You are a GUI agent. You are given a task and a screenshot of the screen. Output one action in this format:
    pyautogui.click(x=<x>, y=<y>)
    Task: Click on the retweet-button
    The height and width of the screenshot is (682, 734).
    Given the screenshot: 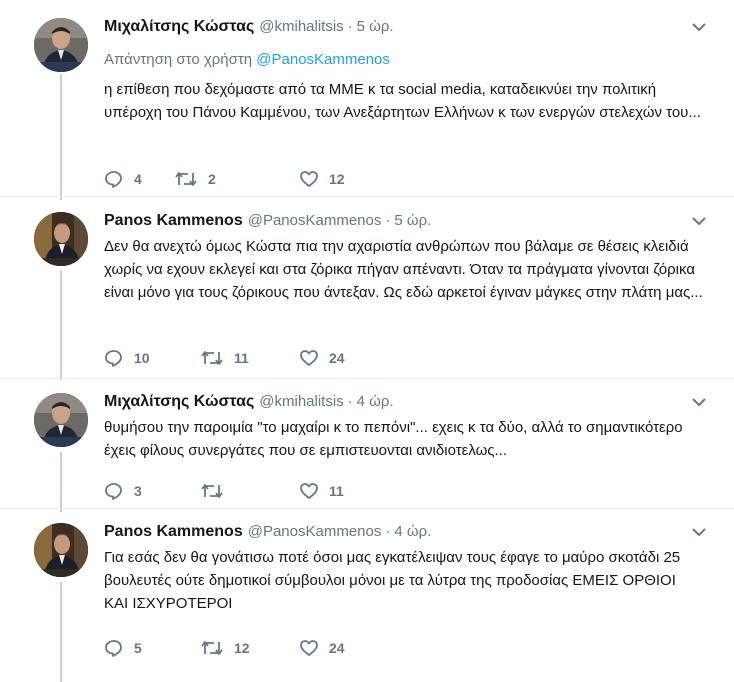 What is the action you would take?
    pyautogui.click(x=217, y=491)
    